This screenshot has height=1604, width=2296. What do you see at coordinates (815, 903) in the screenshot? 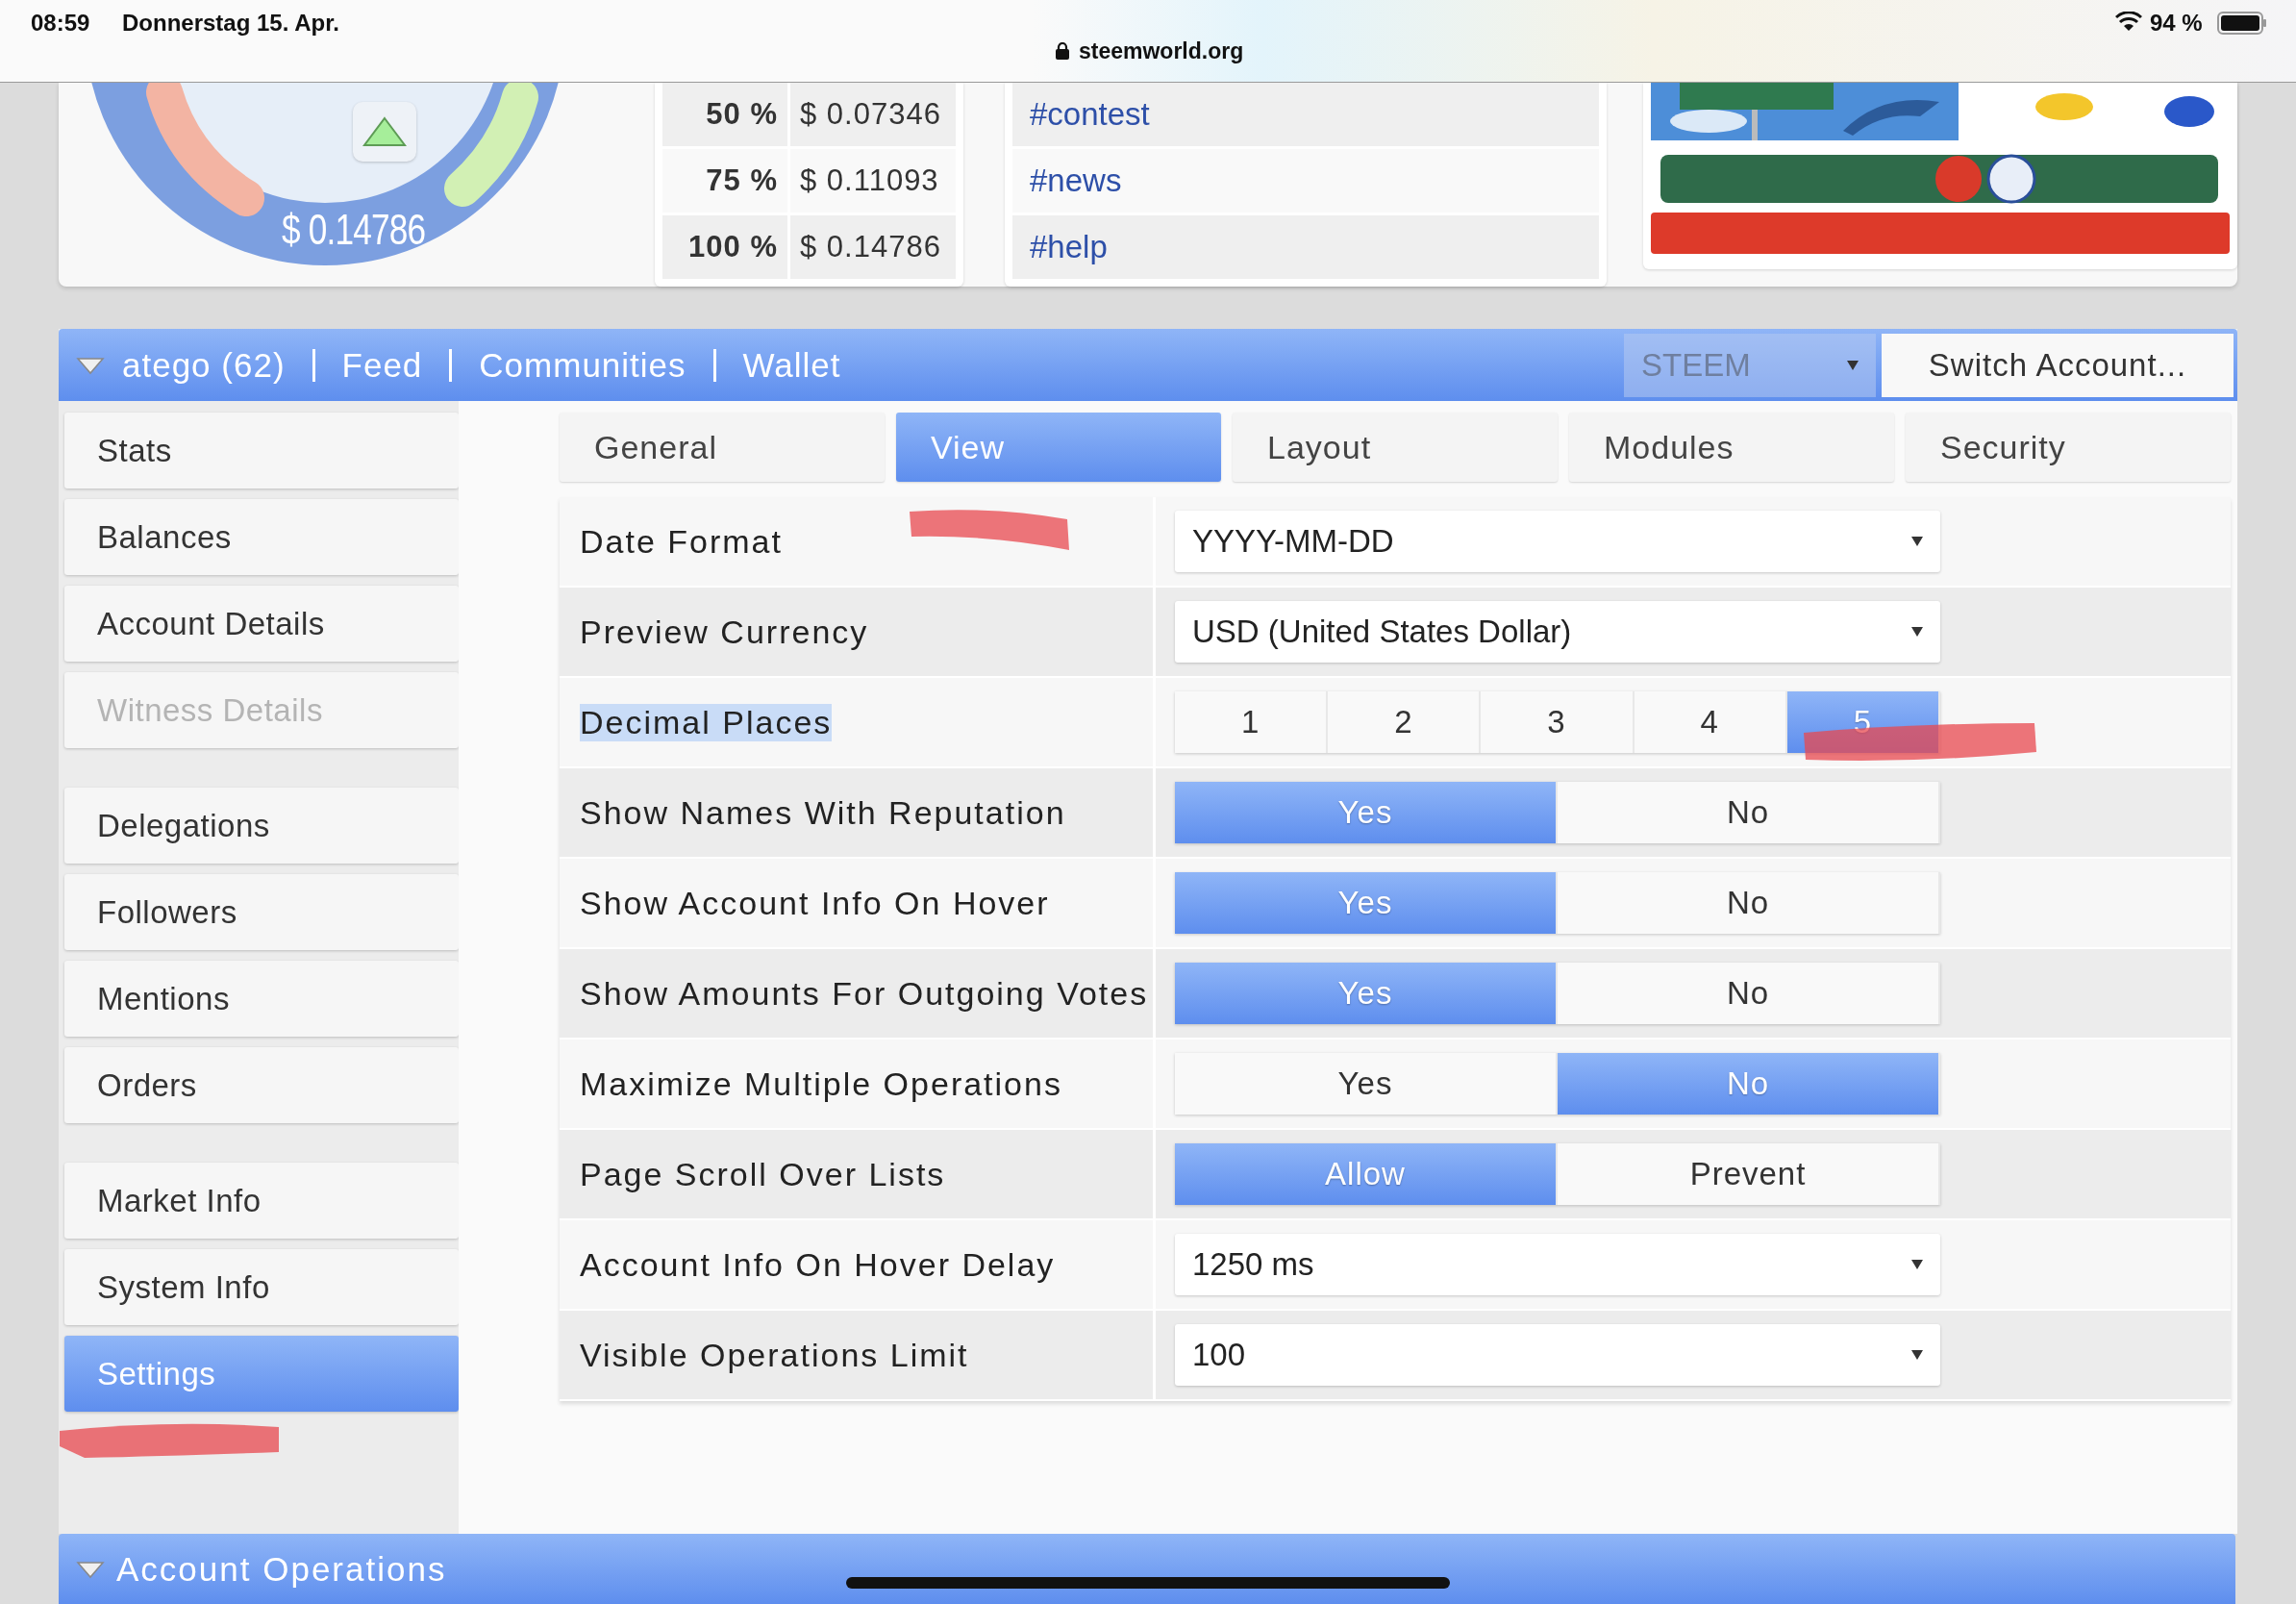
I see `setting-label: Show Account Info On Hover` at bounding box center [815, 903].